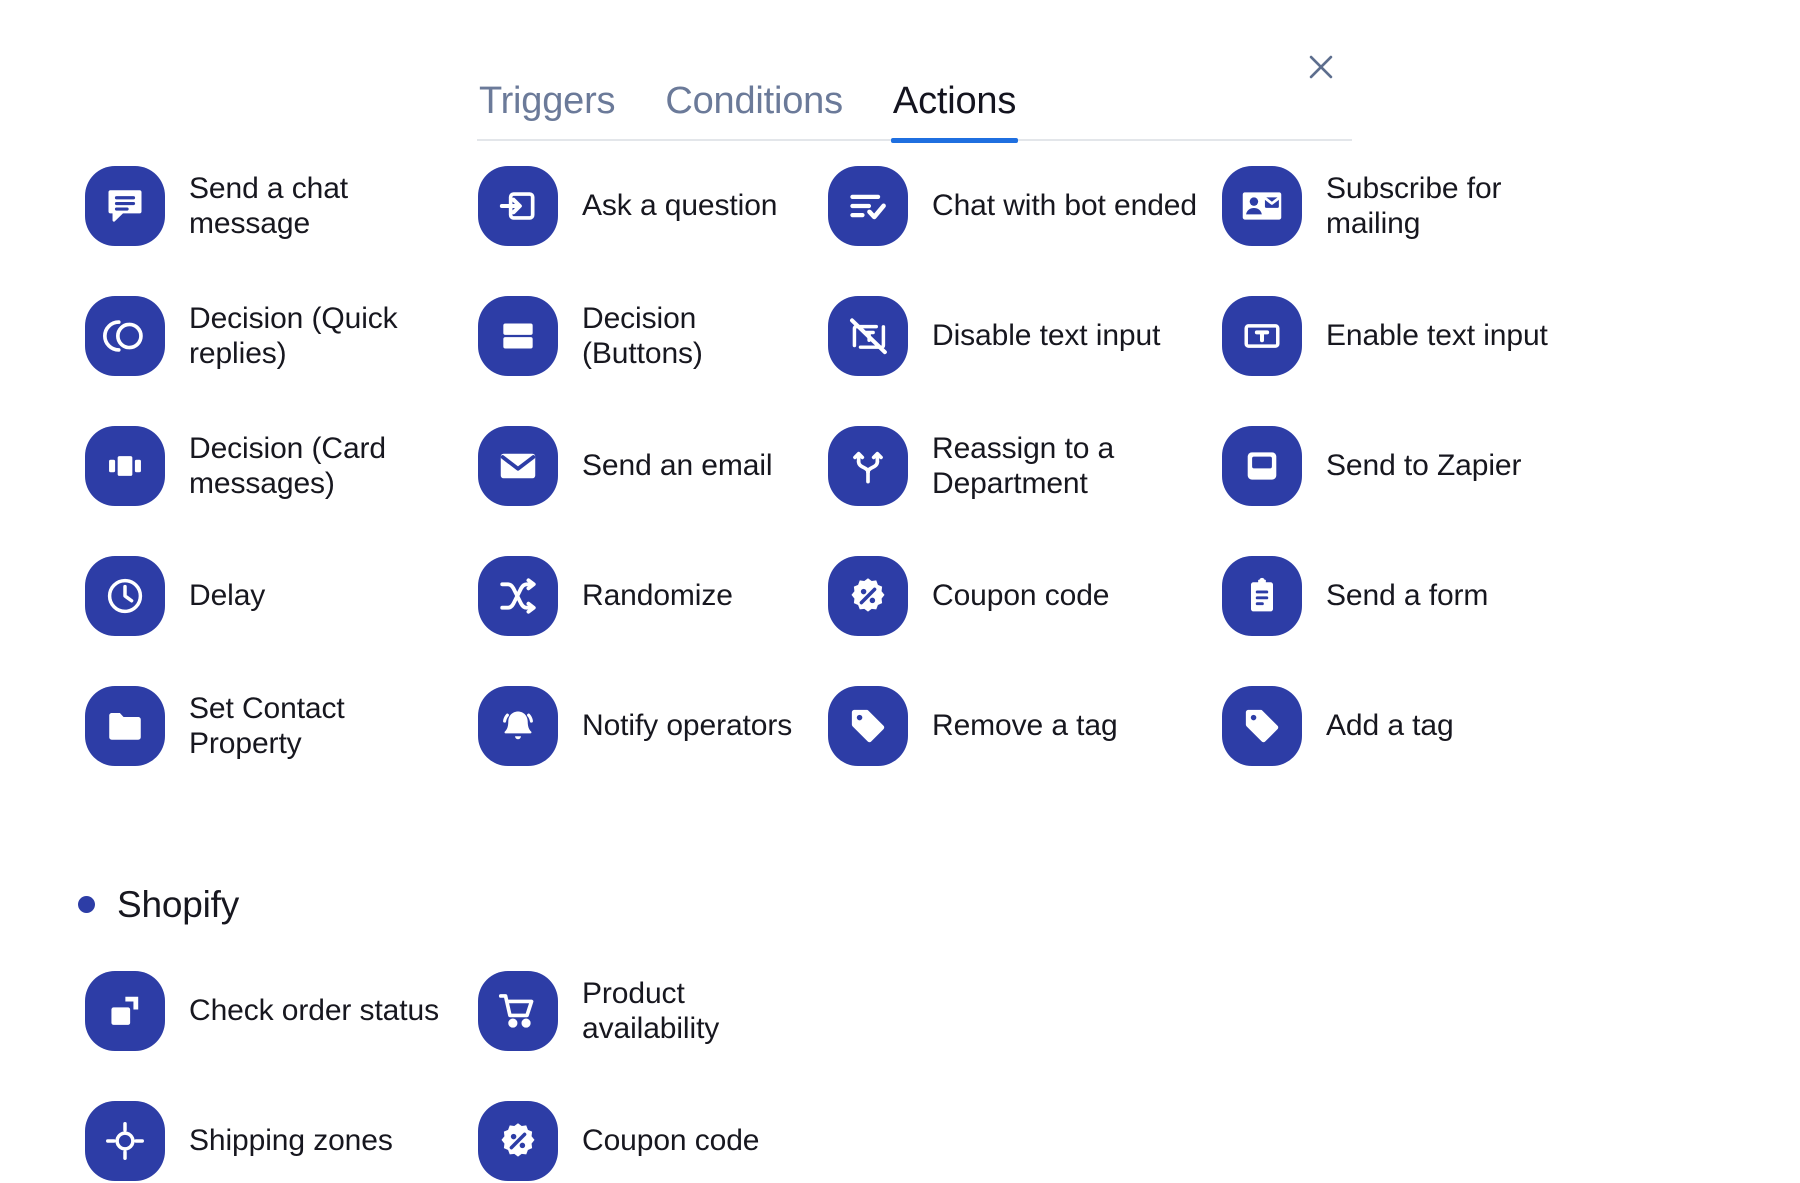  What do you see at coordinates (125, 206) in the screenshot?
I see `chat-message-icon` at bounding box center [125, 206].